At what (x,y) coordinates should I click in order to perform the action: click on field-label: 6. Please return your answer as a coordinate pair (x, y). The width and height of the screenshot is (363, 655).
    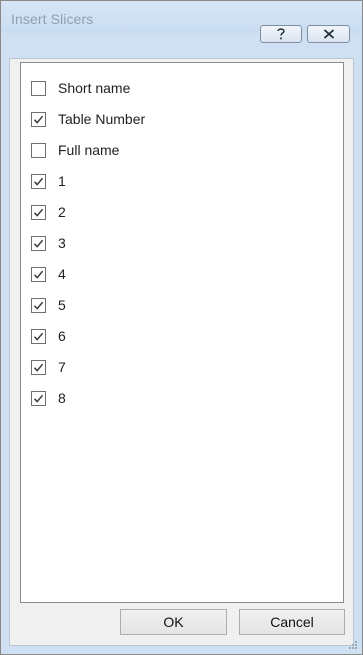
    Looking at the image, I should click on (62, 336).